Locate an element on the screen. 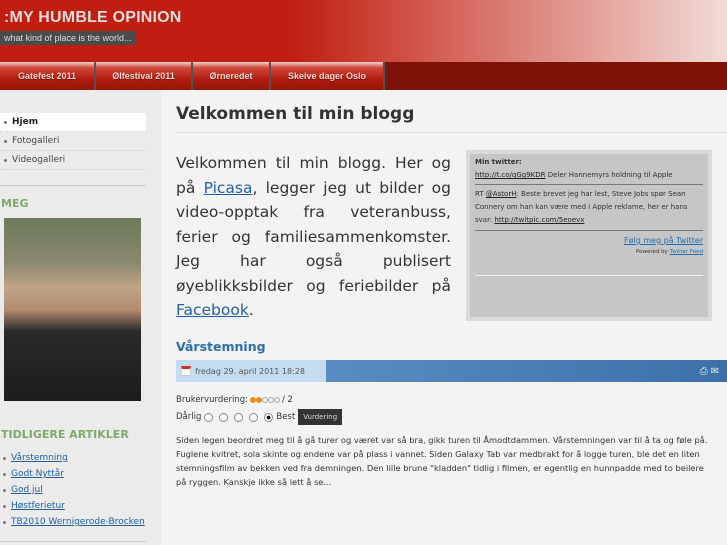 The height and width of the screenshot is (545, 727). article-link: Godt Nyttår is located at coordinates (37, 474).